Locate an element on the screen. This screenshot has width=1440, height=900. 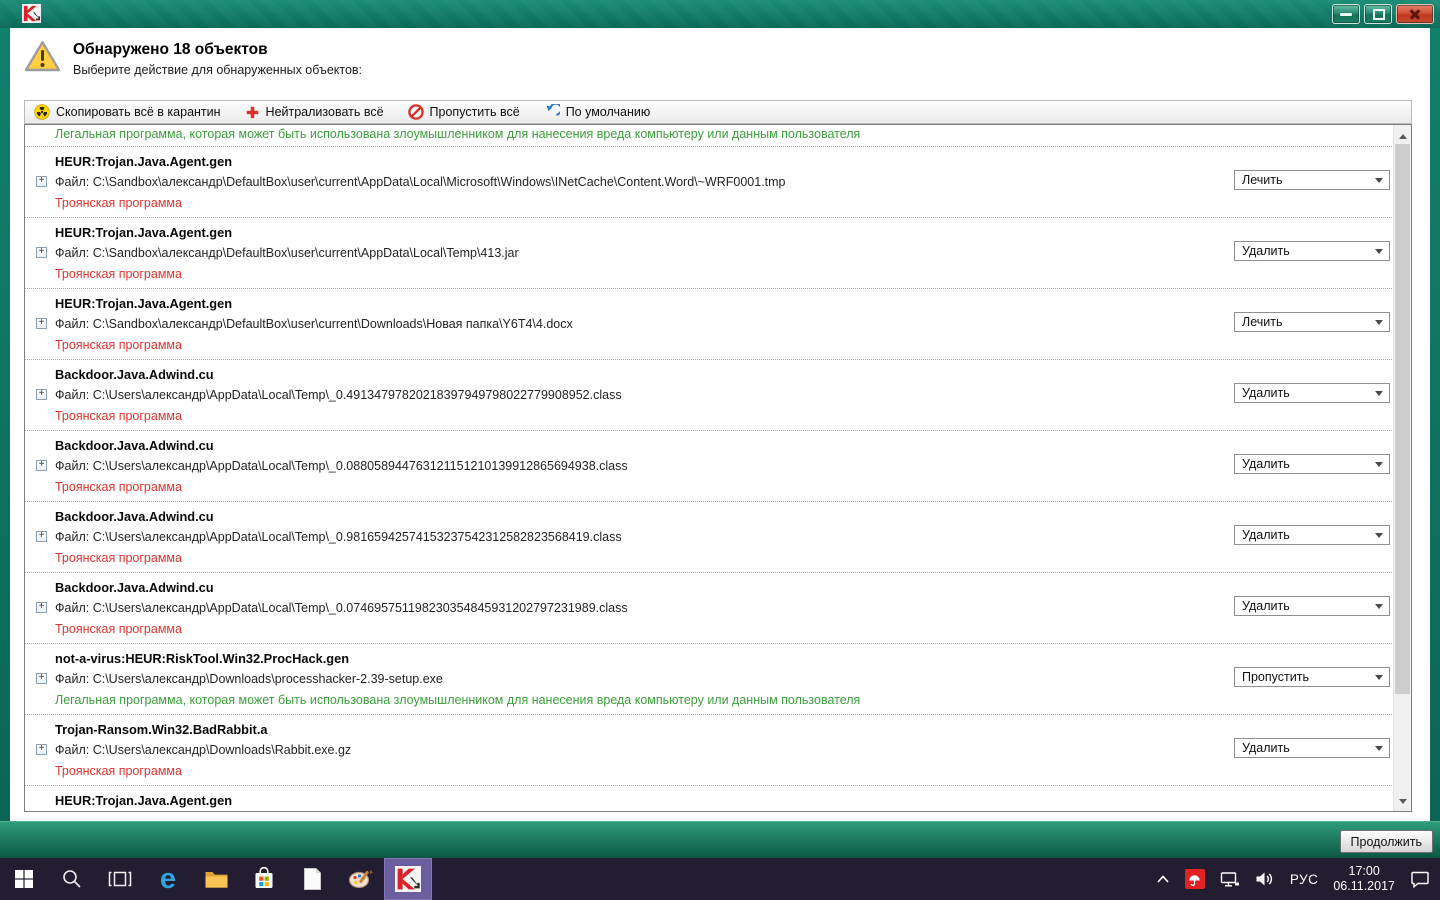
maximize-button is located at coordinates (1378, 14).